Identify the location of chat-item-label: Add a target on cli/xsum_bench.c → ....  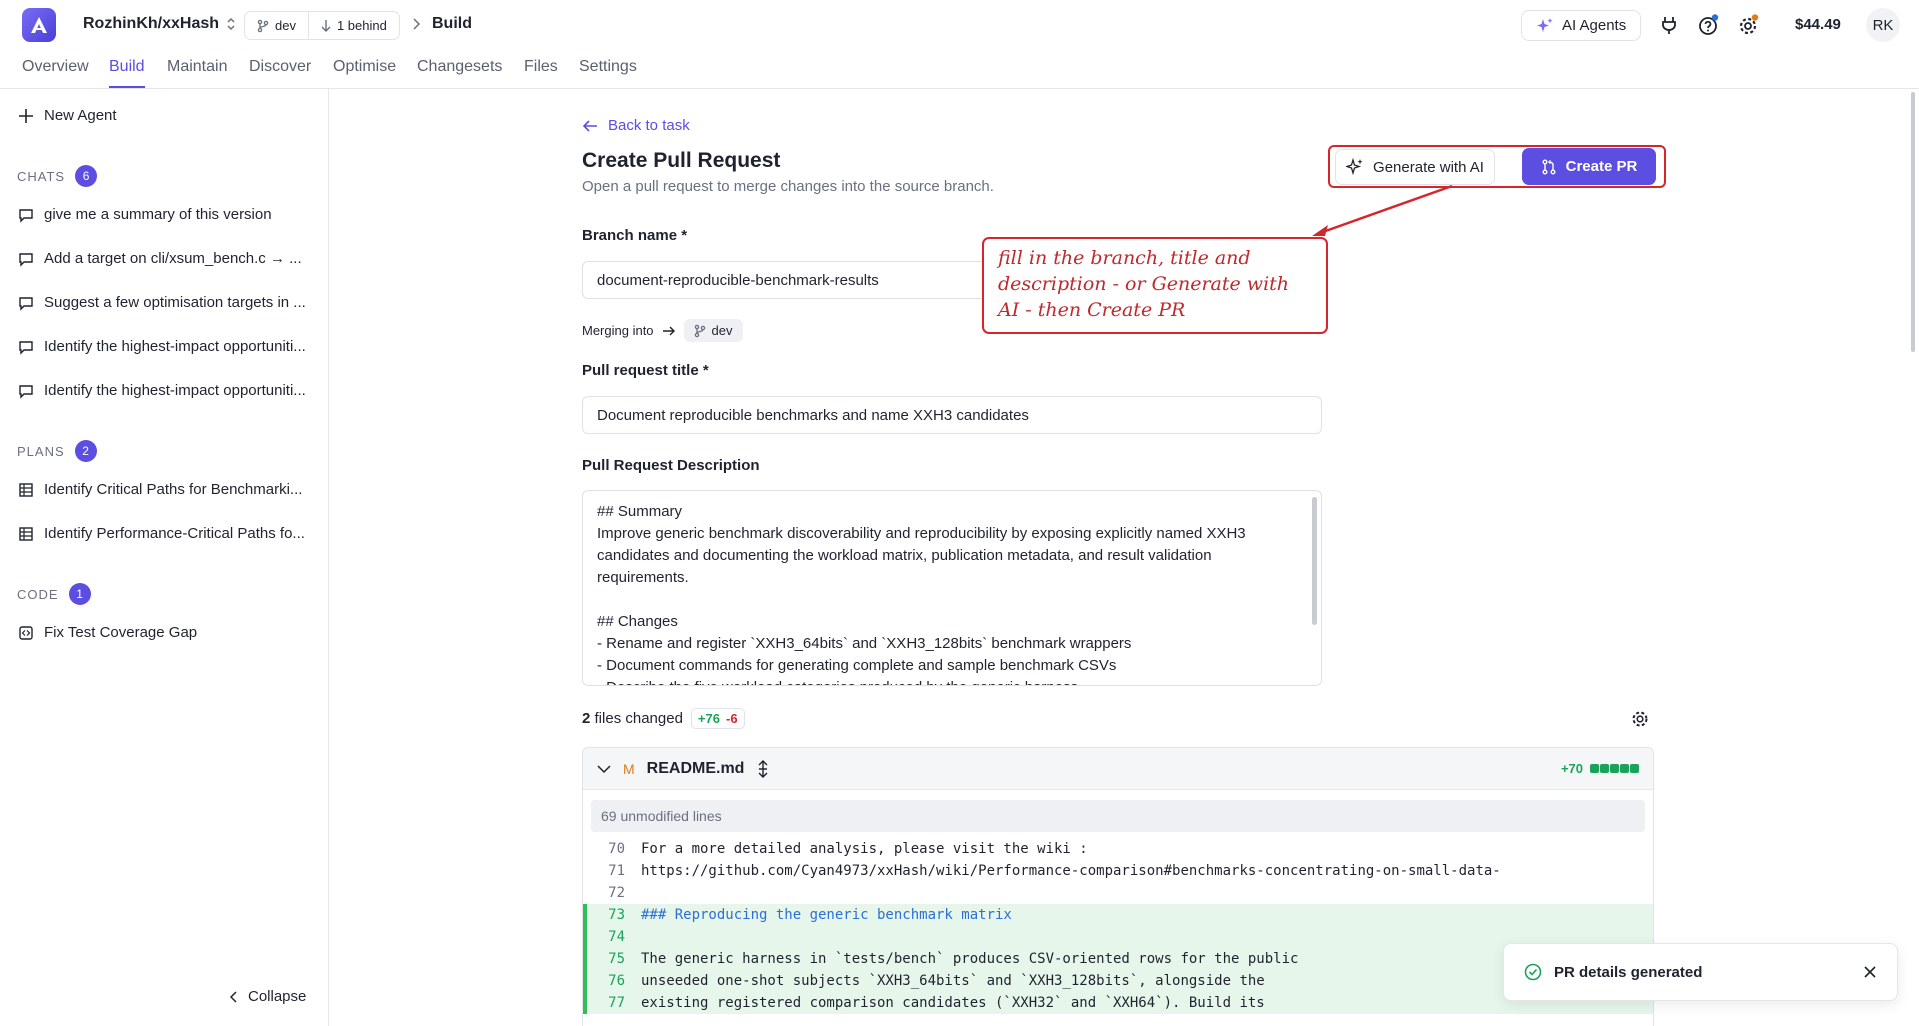
(173, 258).